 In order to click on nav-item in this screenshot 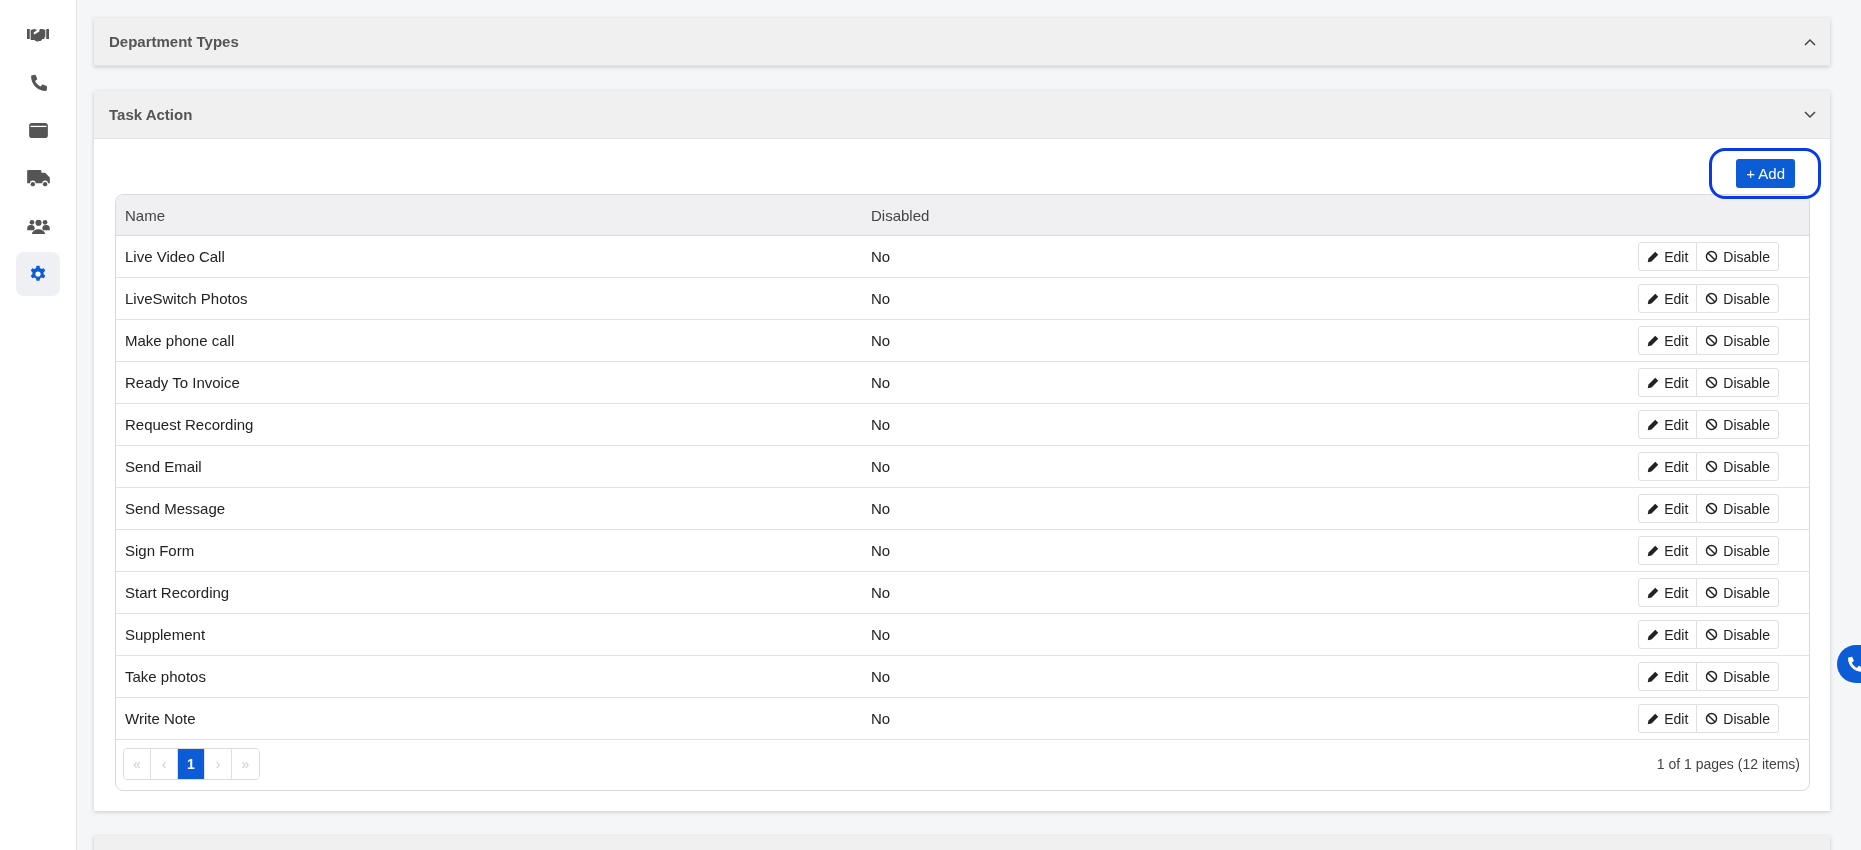, I will do `click(38, 274)`.